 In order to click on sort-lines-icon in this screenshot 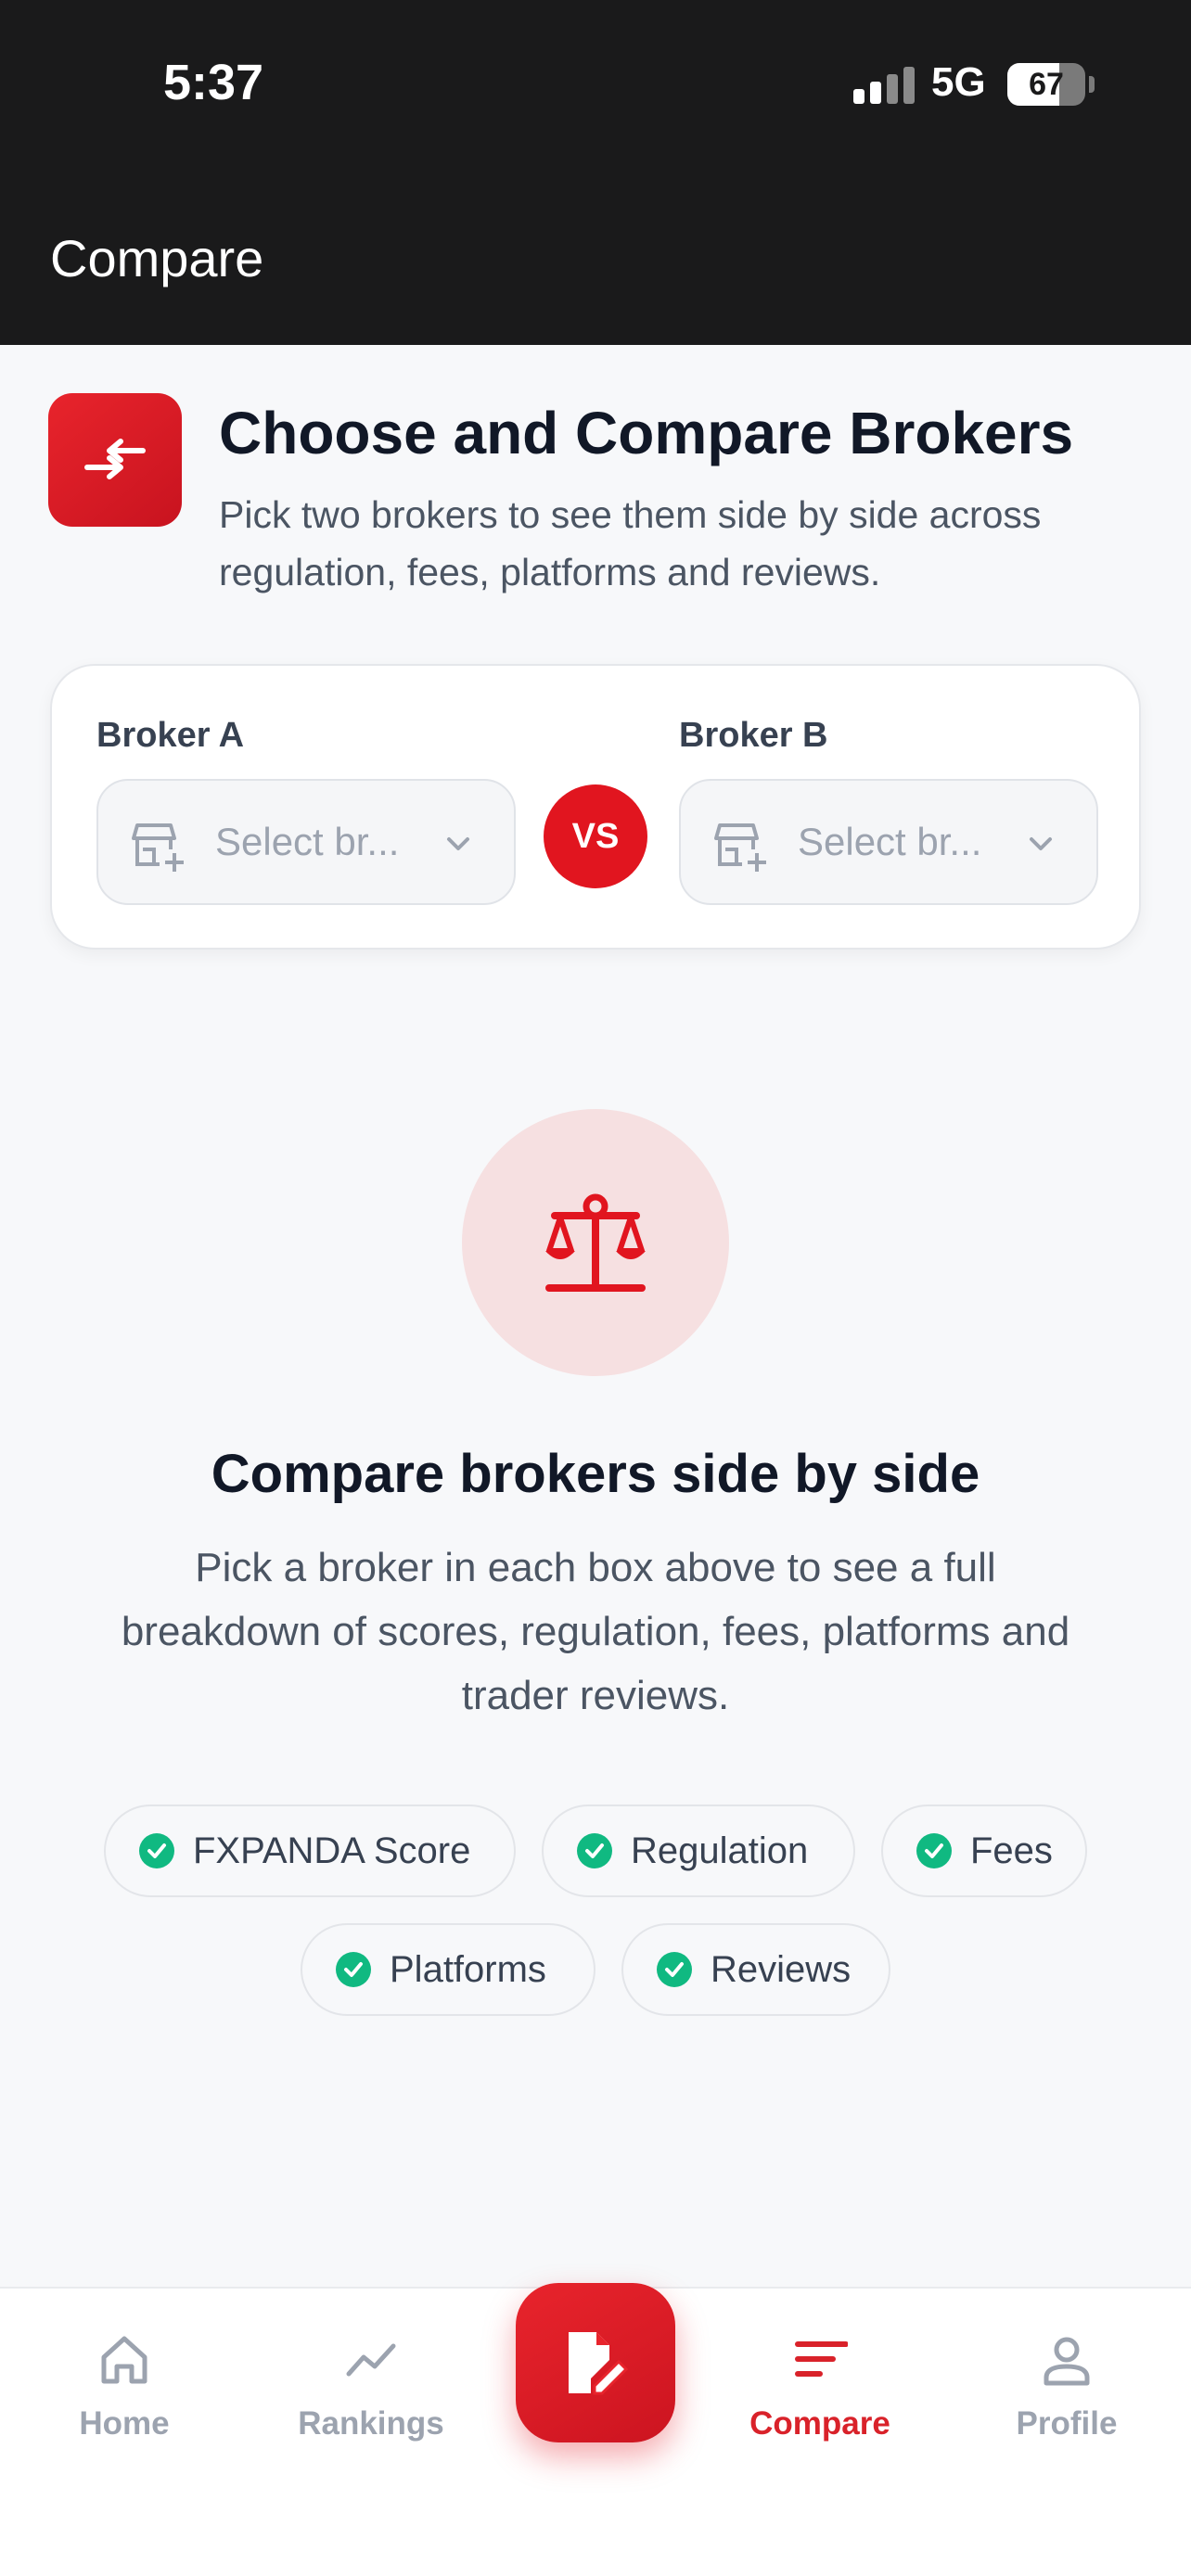, I will do `click(821, 2359)`.